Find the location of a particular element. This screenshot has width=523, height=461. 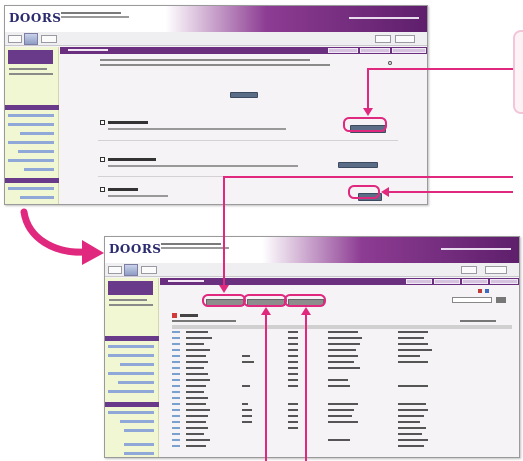

page-titlebar is located at coordinates (243, 50).